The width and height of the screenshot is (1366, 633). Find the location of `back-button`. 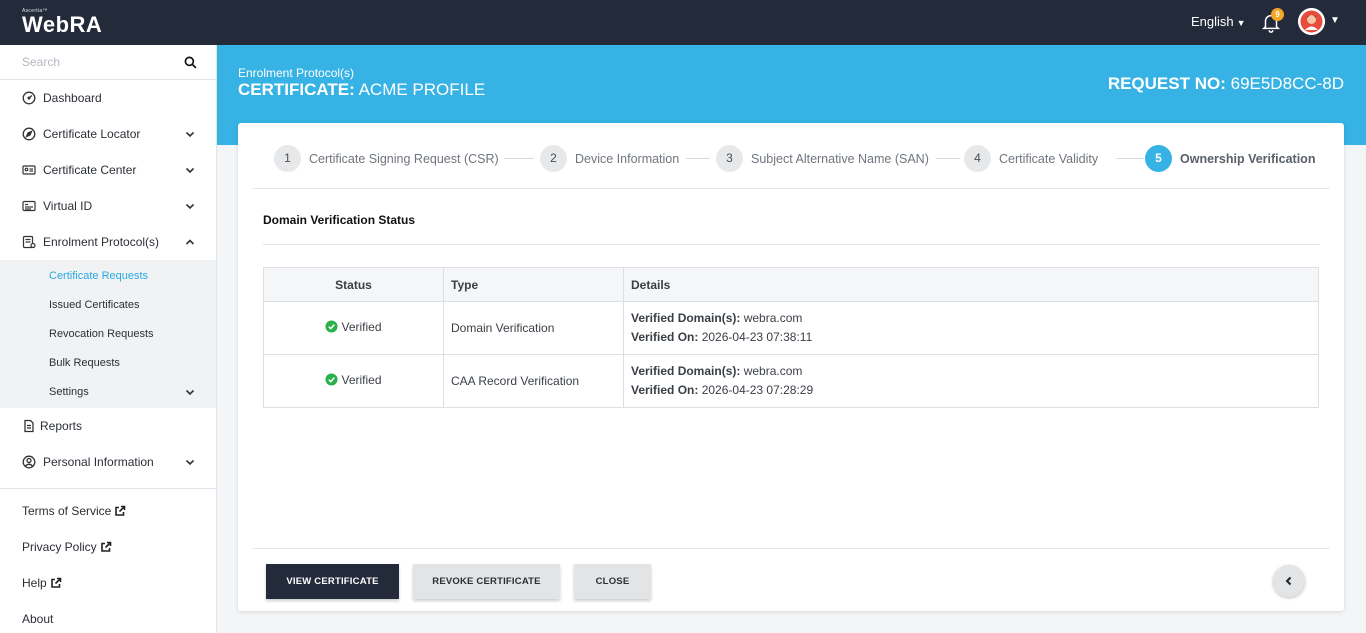

back-button is located at coordinates (1289, 581).